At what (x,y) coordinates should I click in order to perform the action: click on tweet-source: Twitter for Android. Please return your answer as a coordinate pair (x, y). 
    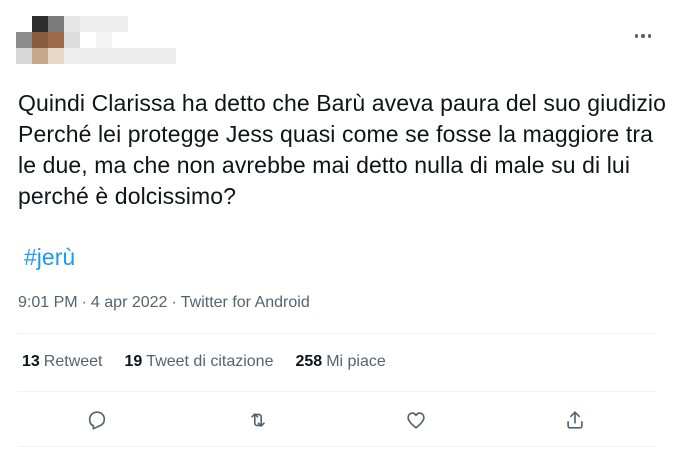
    Looking at the image, I should click on (245, 302).